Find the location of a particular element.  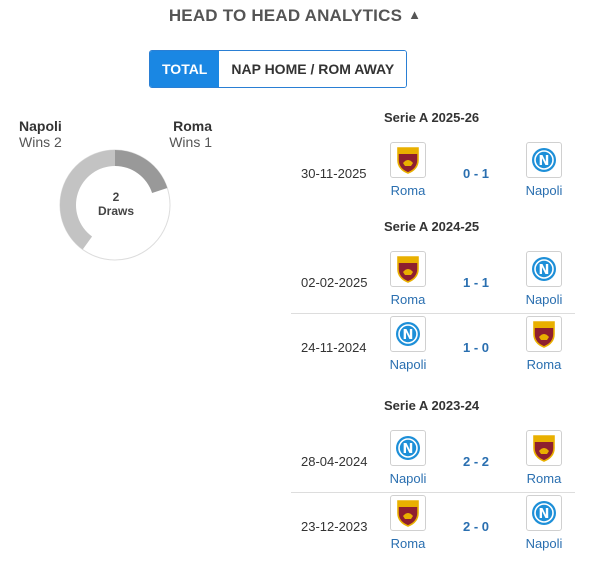

tab-bar: TOTAL NAP HOME / ROM AWAY is located at coordinates (278, 69).